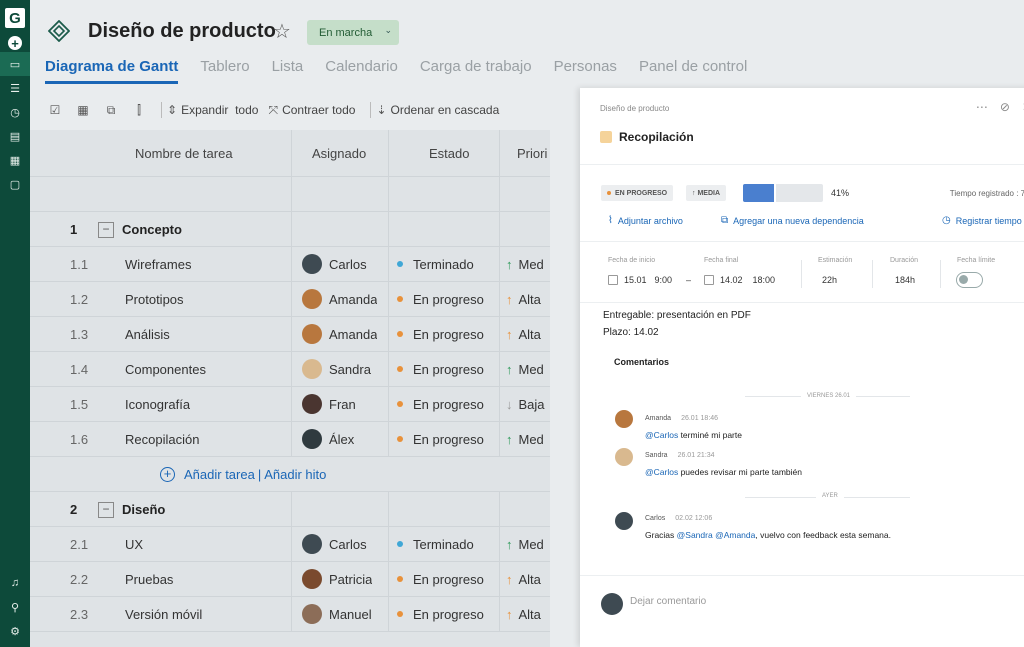  I want to click on task-name: Iconografía, so click(157, 404).